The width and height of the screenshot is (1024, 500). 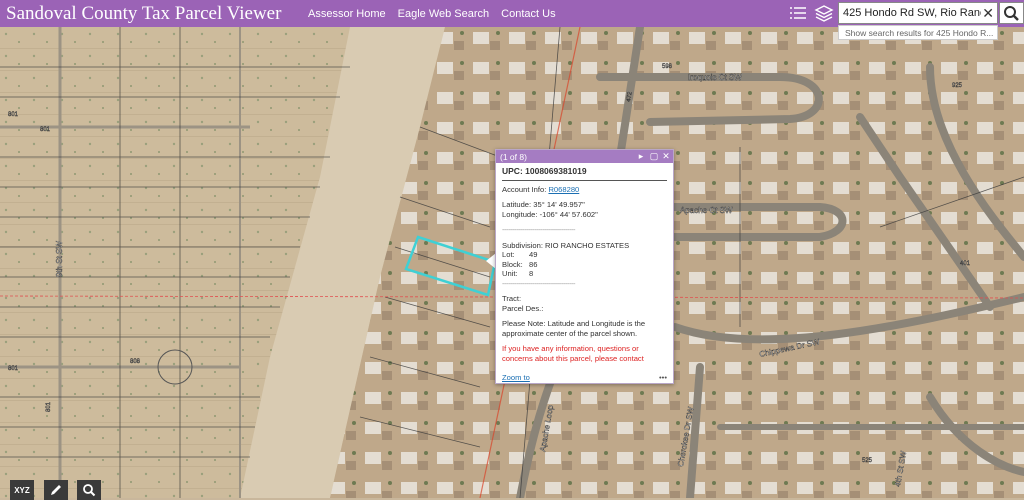 I want to click on popup-header: (1 of 8) ▸ ▢ ✕, so click(x=584, y=156).